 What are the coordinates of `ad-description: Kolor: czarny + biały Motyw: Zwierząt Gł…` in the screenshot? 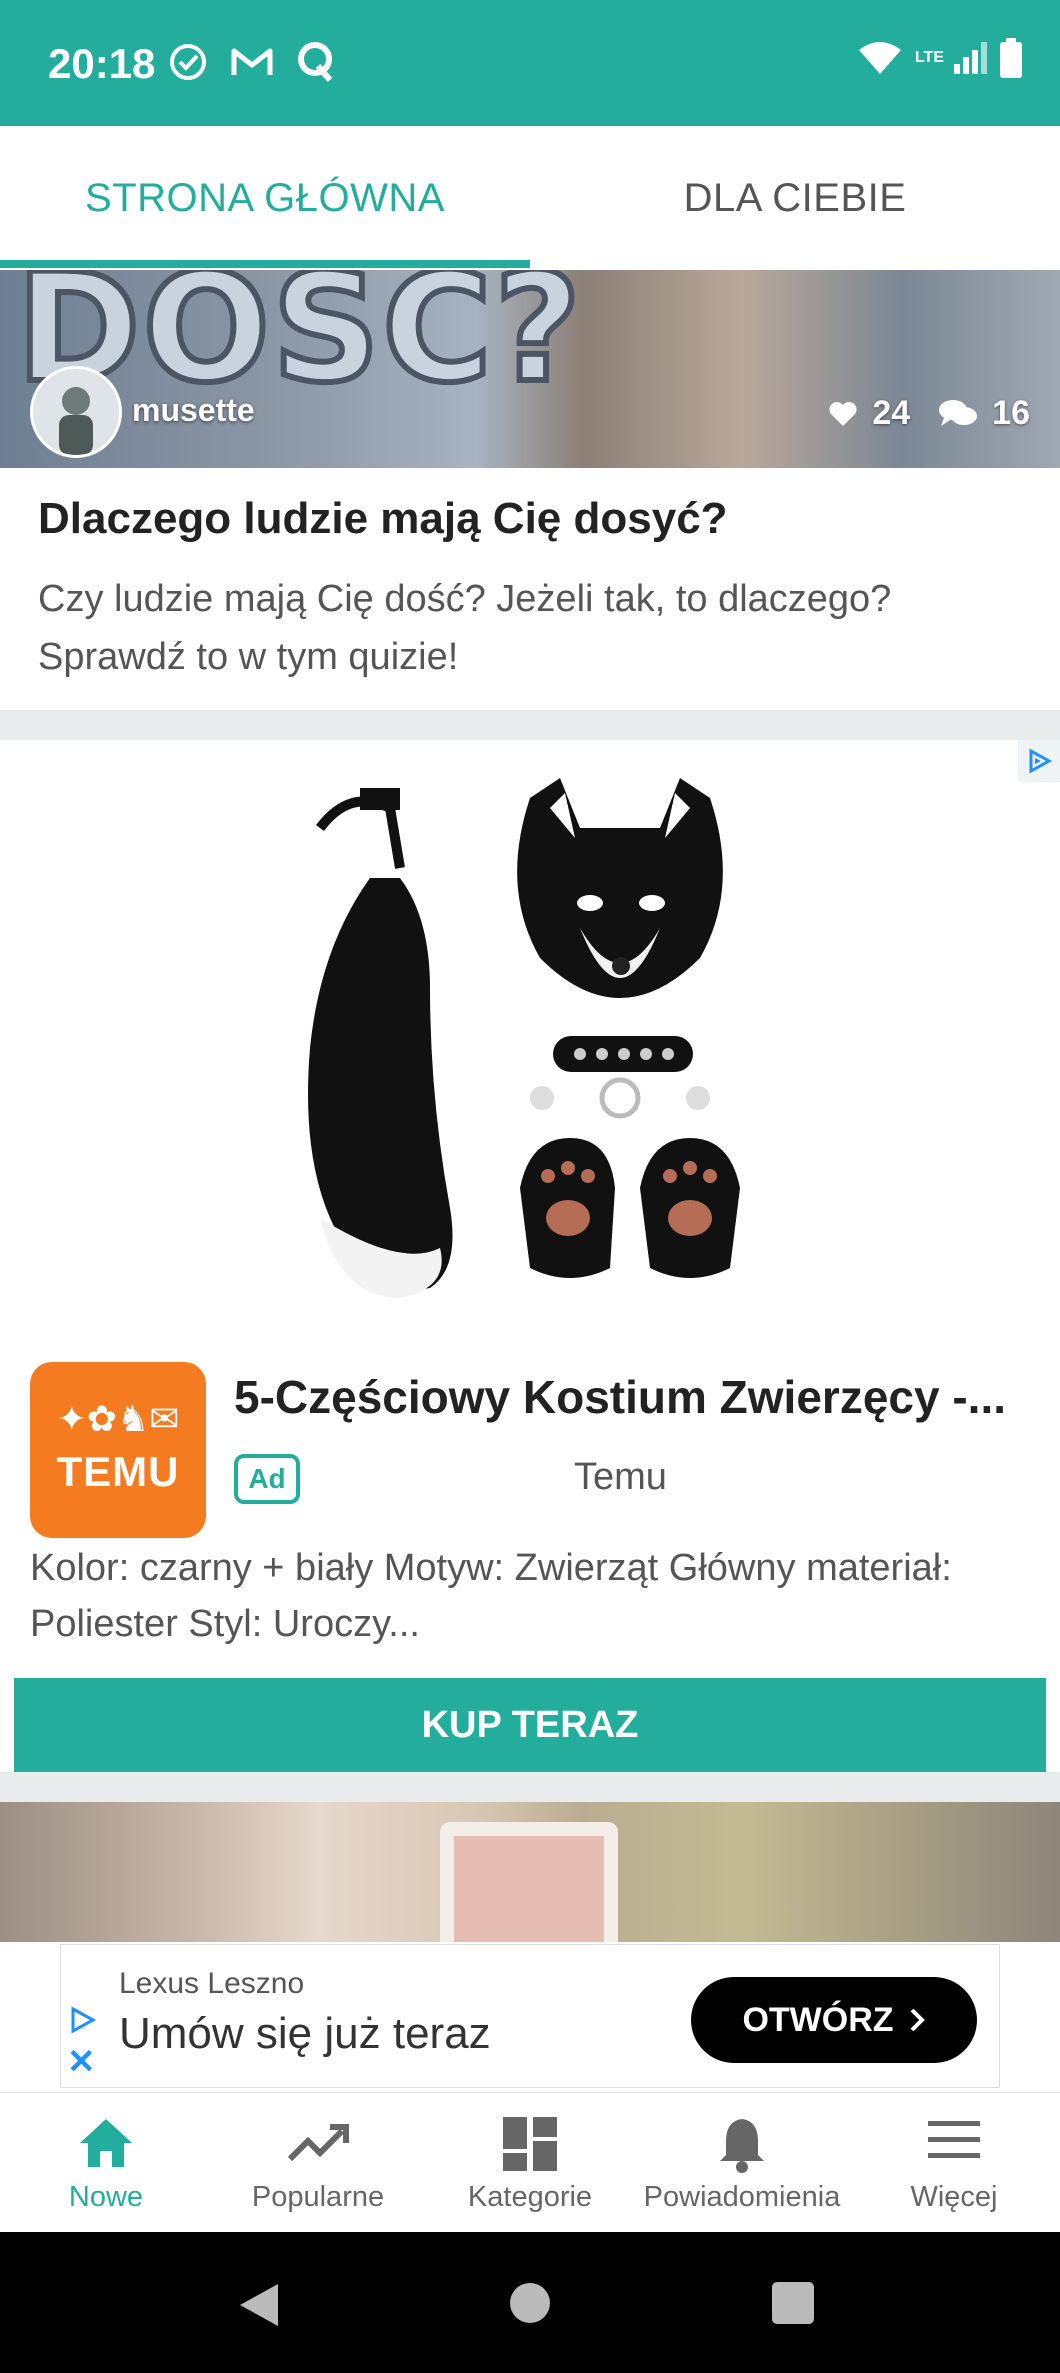 It's located at (491, 1596).